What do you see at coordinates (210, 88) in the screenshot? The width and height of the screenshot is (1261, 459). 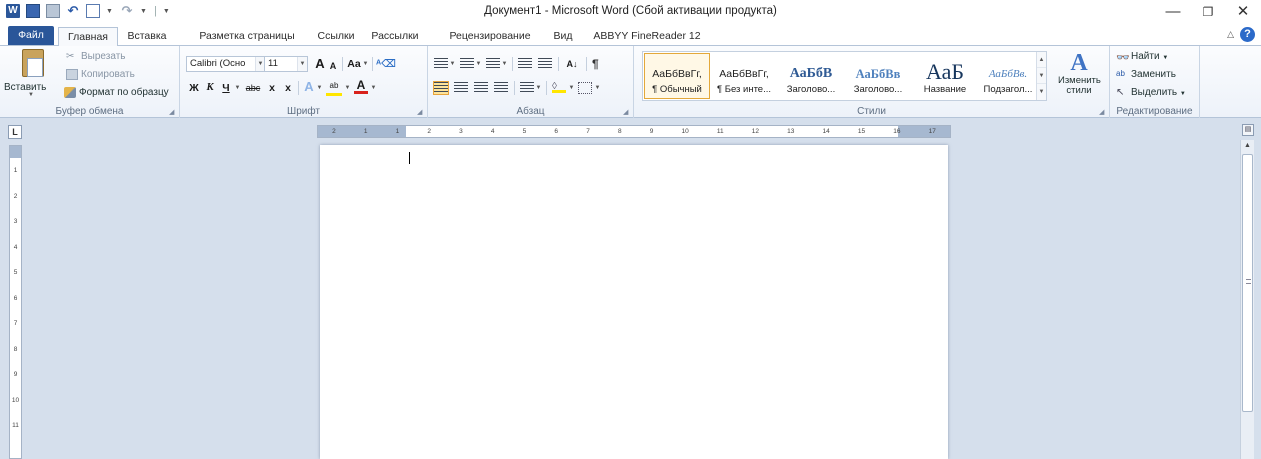 I see `italic-button: К` at bounding box center [210, 88].